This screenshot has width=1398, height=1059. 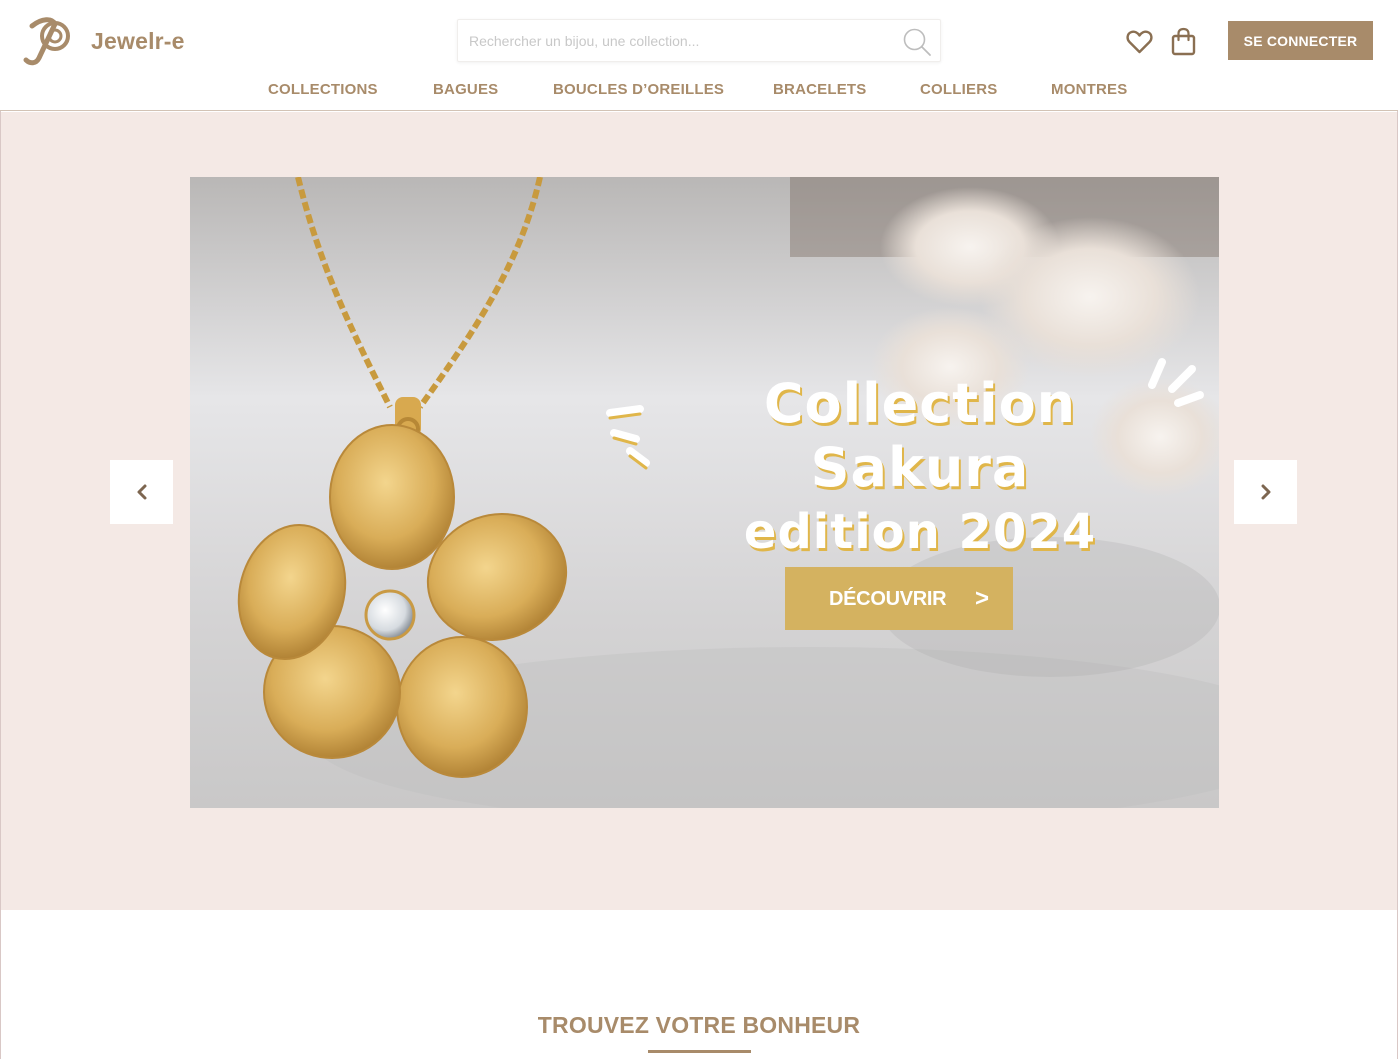 I want to click on chevron-right-icon, so click(x=1265, y=492).